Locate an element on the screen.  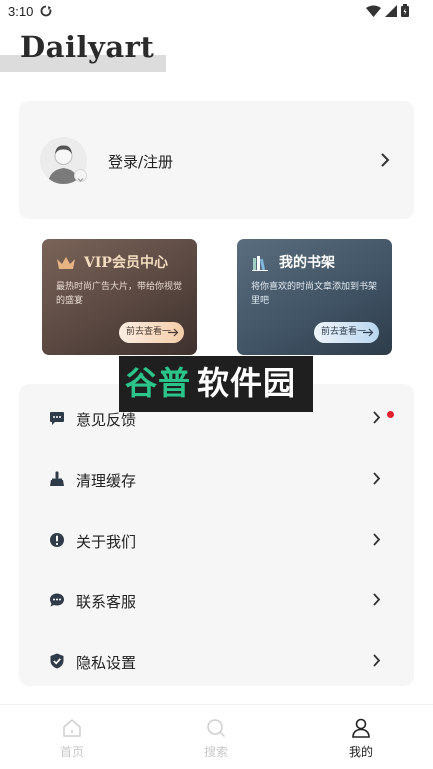
bookshelf-view-button: 前去查看一 is located at coordinates (346, 332).